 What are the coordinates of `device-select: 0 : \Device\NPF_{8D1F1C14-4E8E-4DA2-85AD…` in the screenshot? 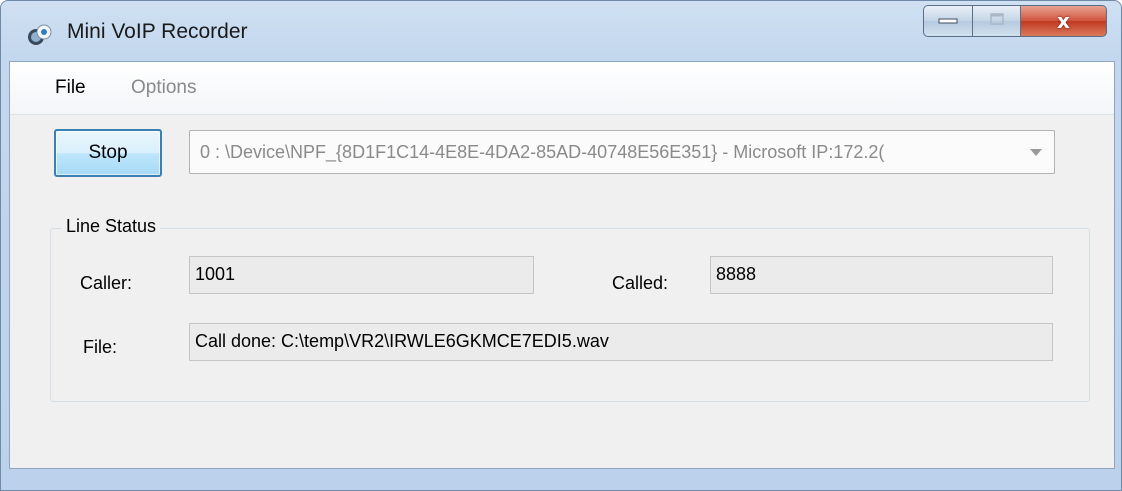 It's located at (622, 152).